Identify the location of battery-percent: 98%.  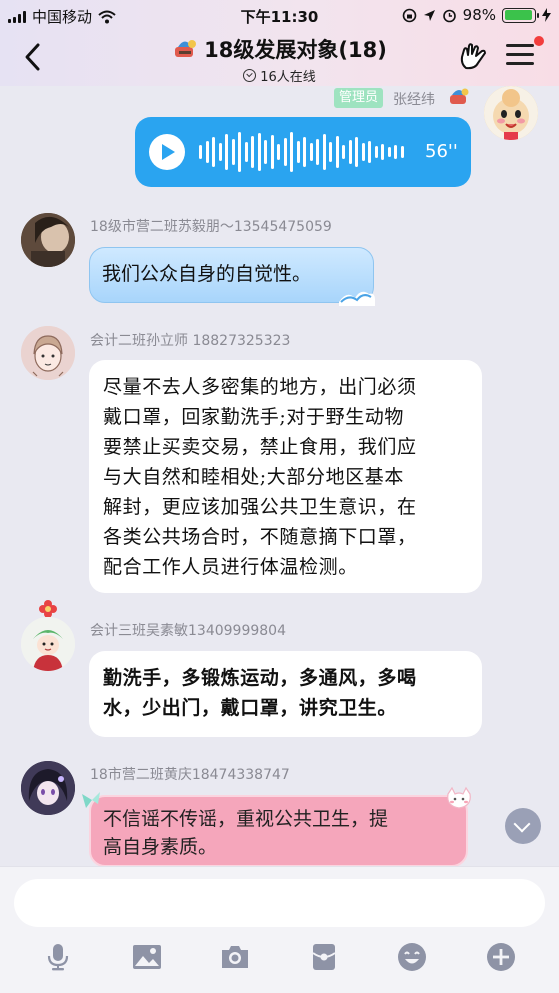
(479, 15).